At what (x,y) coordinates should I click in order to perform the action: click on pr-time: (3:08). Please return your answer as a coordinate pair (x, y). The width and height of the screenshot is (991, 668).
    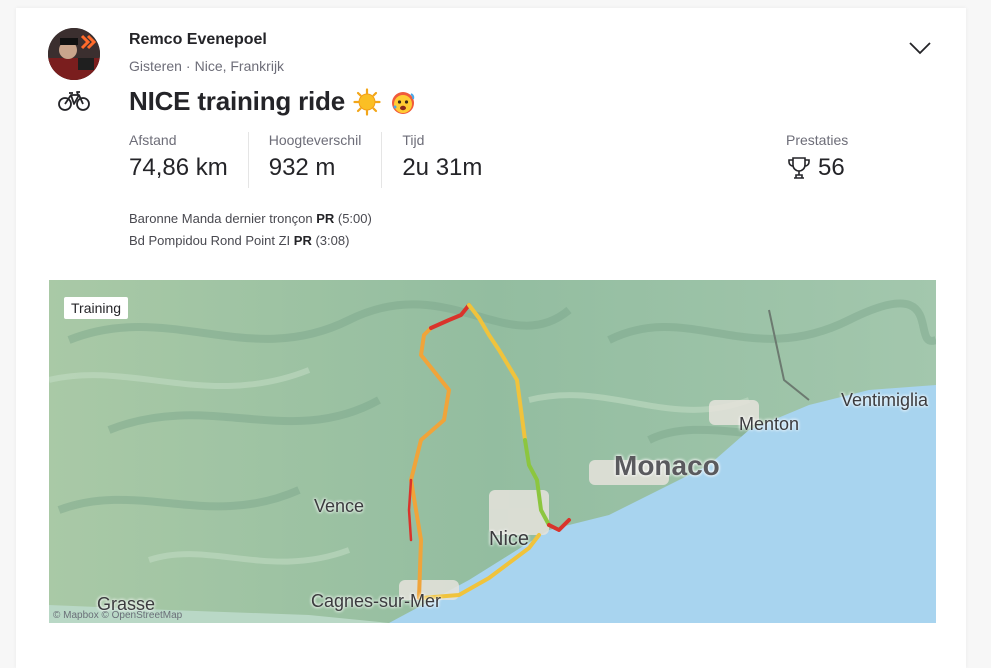
    Looking at the image, I should click on (332, 240).